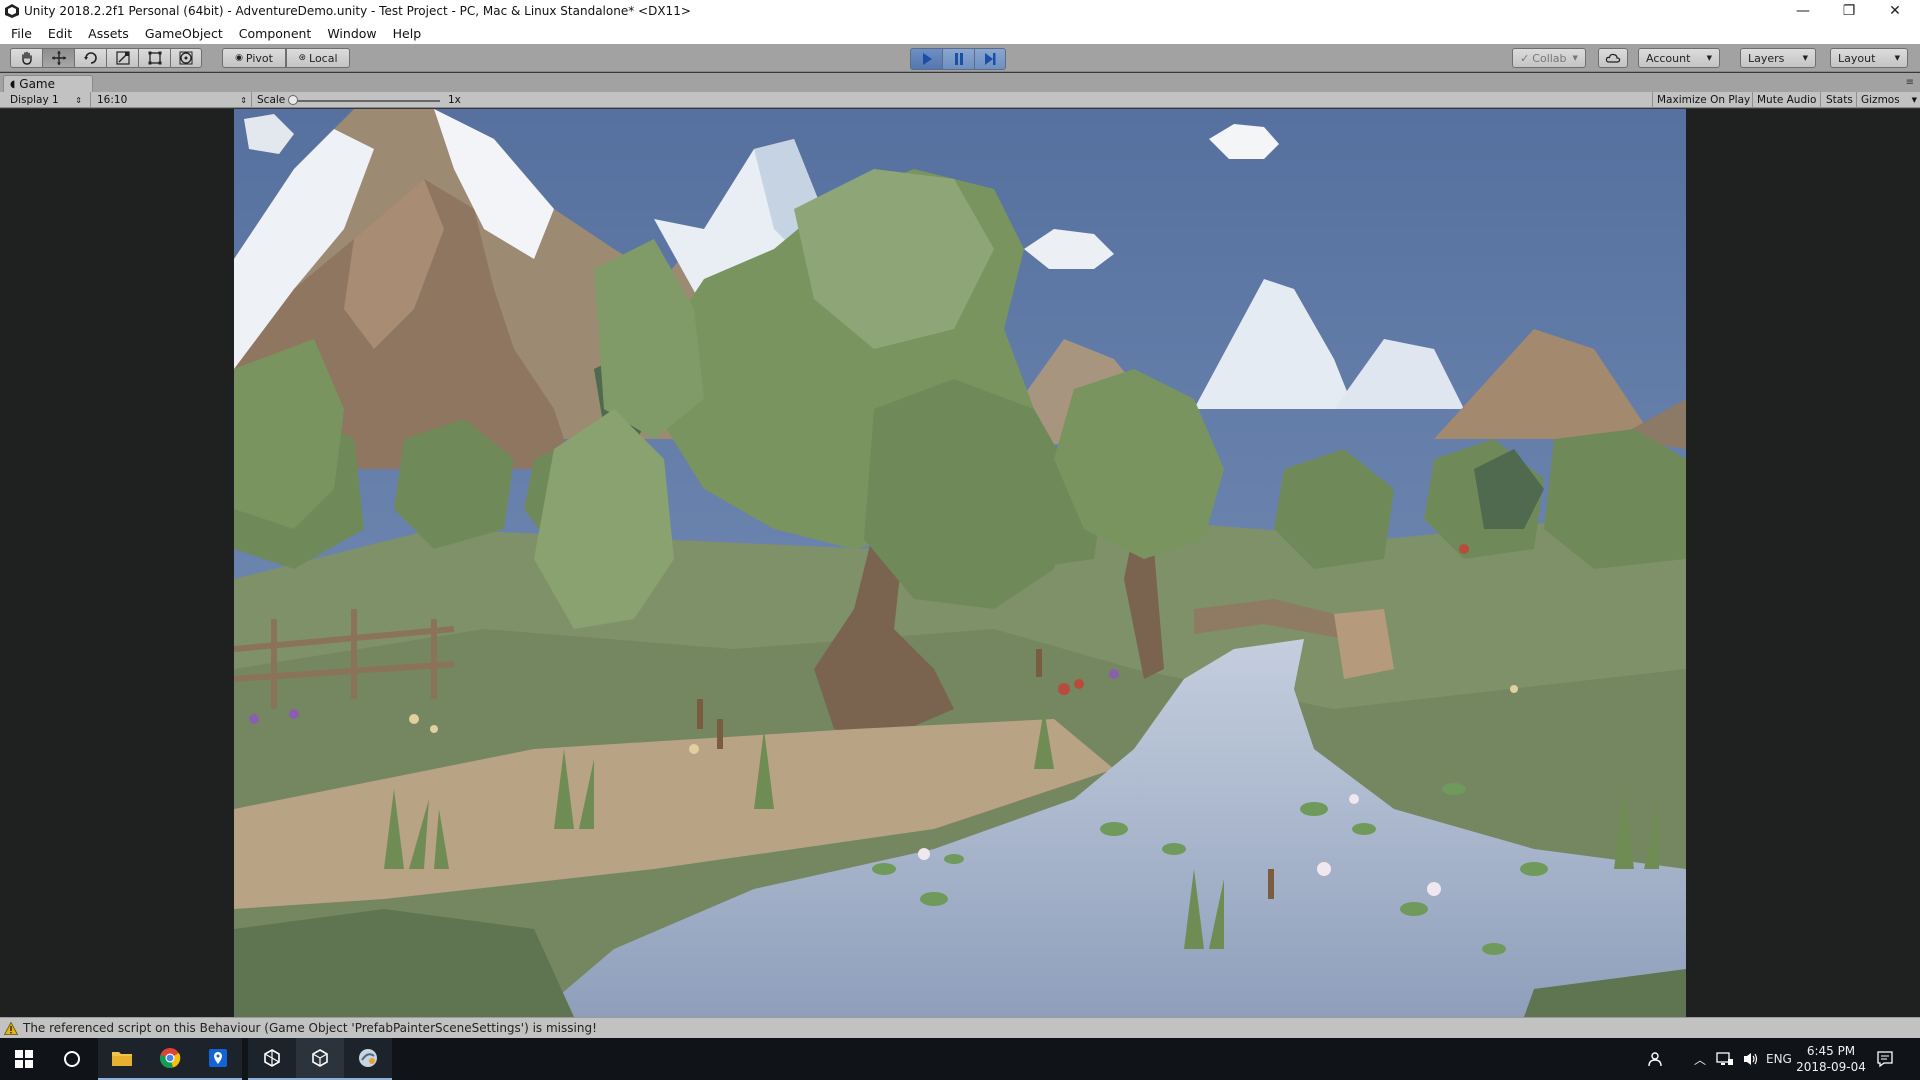 Image resolution: width=1920 pixels, height=1080 pixels. Describe the element at coordinates (1725, 1059) in the screenshot. I see `network-button` at that location.